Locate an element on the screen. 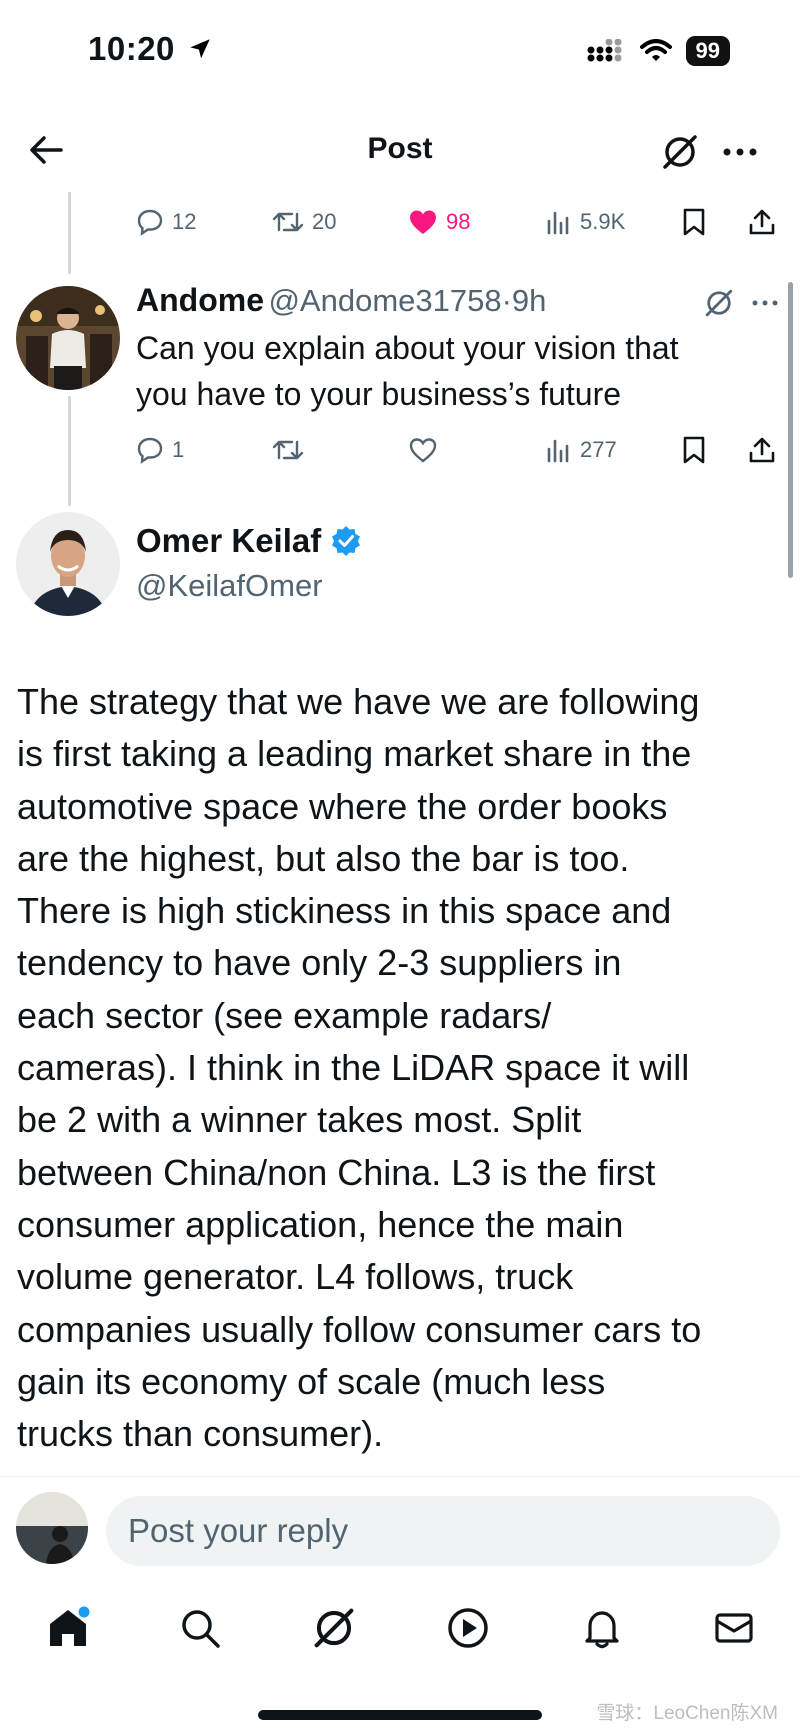 The height and width of the screenshot is (1734, 800). author-name: Andome is located at coordinates (200, 300).